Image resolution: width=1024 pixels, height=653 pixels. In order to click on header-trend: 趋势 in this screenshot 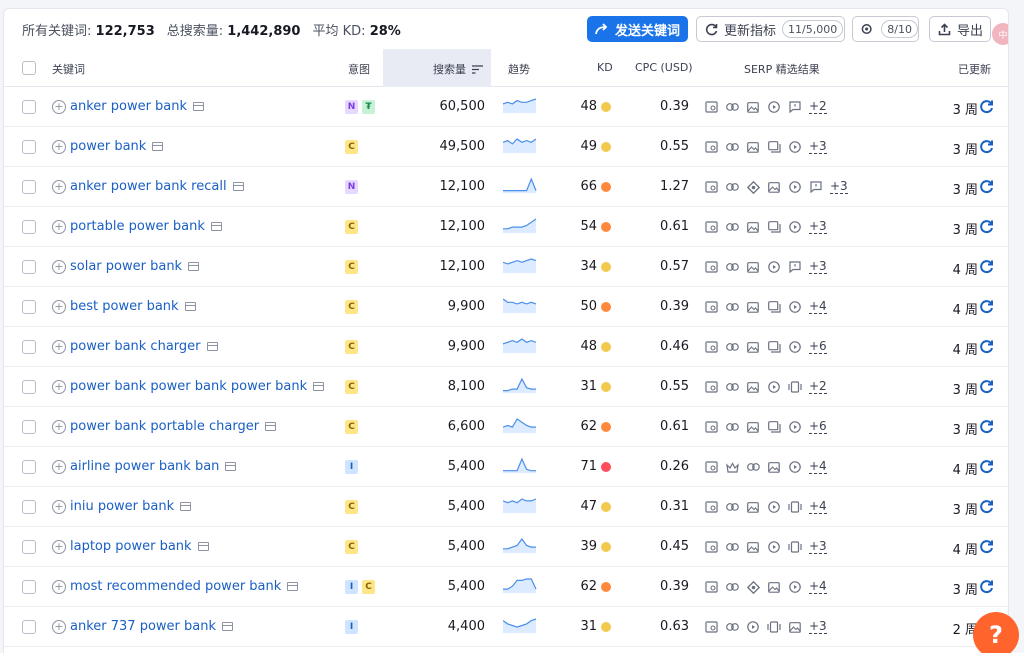, I will do `click(519, 69)`.